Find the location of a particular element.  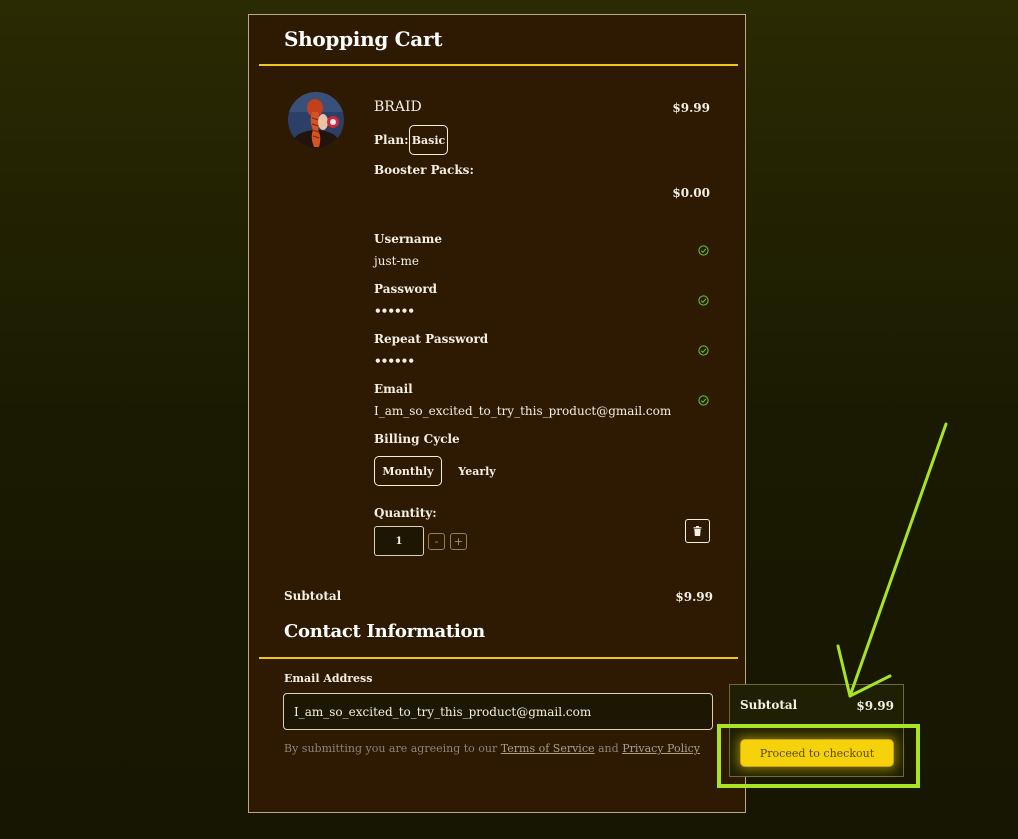

quantity-input: 1 is located at coordinates (399, 541).